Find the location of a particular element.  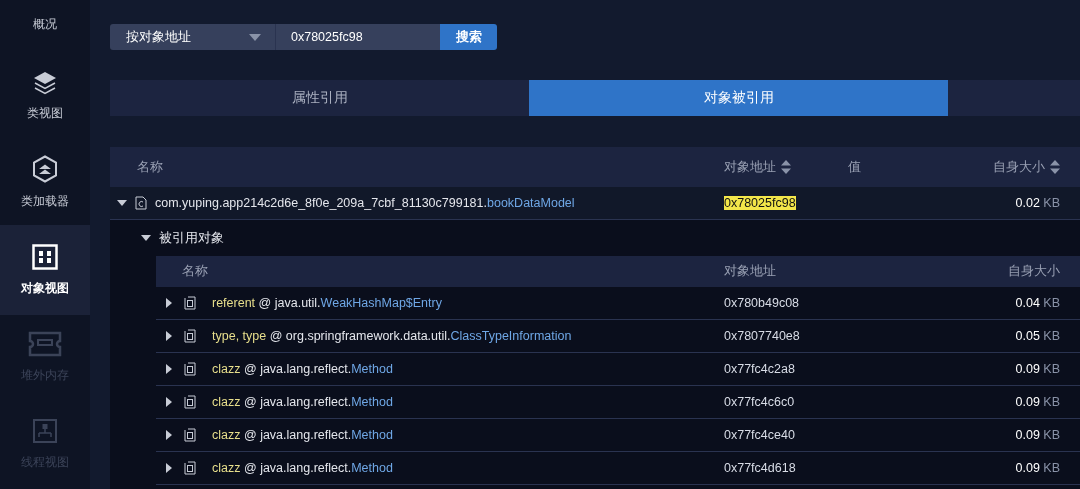

size-cell: 0.04 KB is located at coordinates (1037, 303).